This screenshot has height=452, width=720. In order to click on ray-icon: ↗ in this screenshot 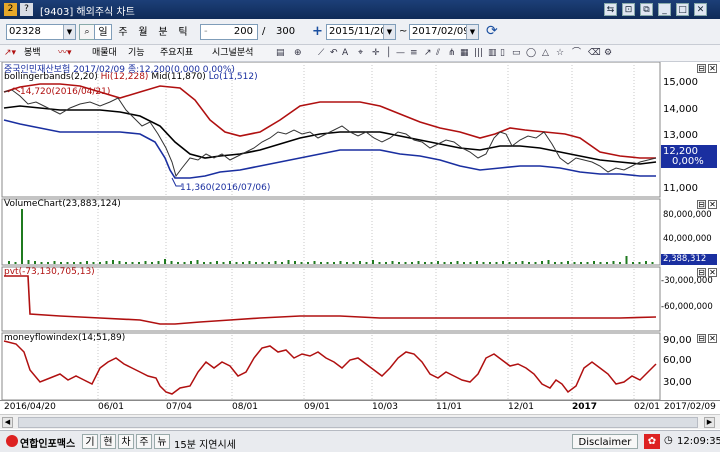, I will do `click(428, 53)`.